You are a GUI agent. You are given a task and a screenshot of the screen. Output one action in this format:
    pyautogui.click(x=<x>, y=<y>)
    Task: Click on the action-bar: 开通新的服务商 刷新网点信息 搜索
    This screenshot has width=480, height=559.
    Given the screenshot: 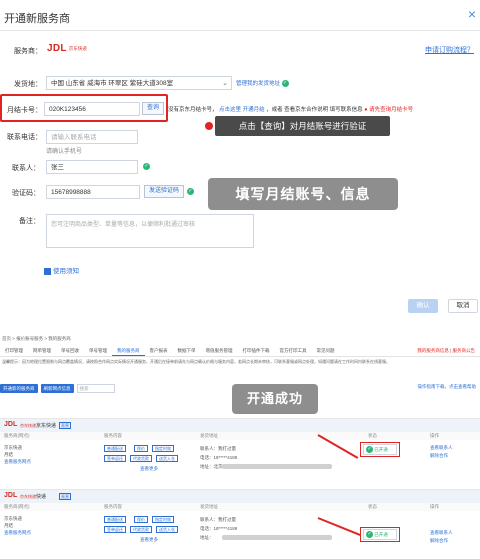 What is the action you would take?
    pyautogui.click(x=57, y=388)
    